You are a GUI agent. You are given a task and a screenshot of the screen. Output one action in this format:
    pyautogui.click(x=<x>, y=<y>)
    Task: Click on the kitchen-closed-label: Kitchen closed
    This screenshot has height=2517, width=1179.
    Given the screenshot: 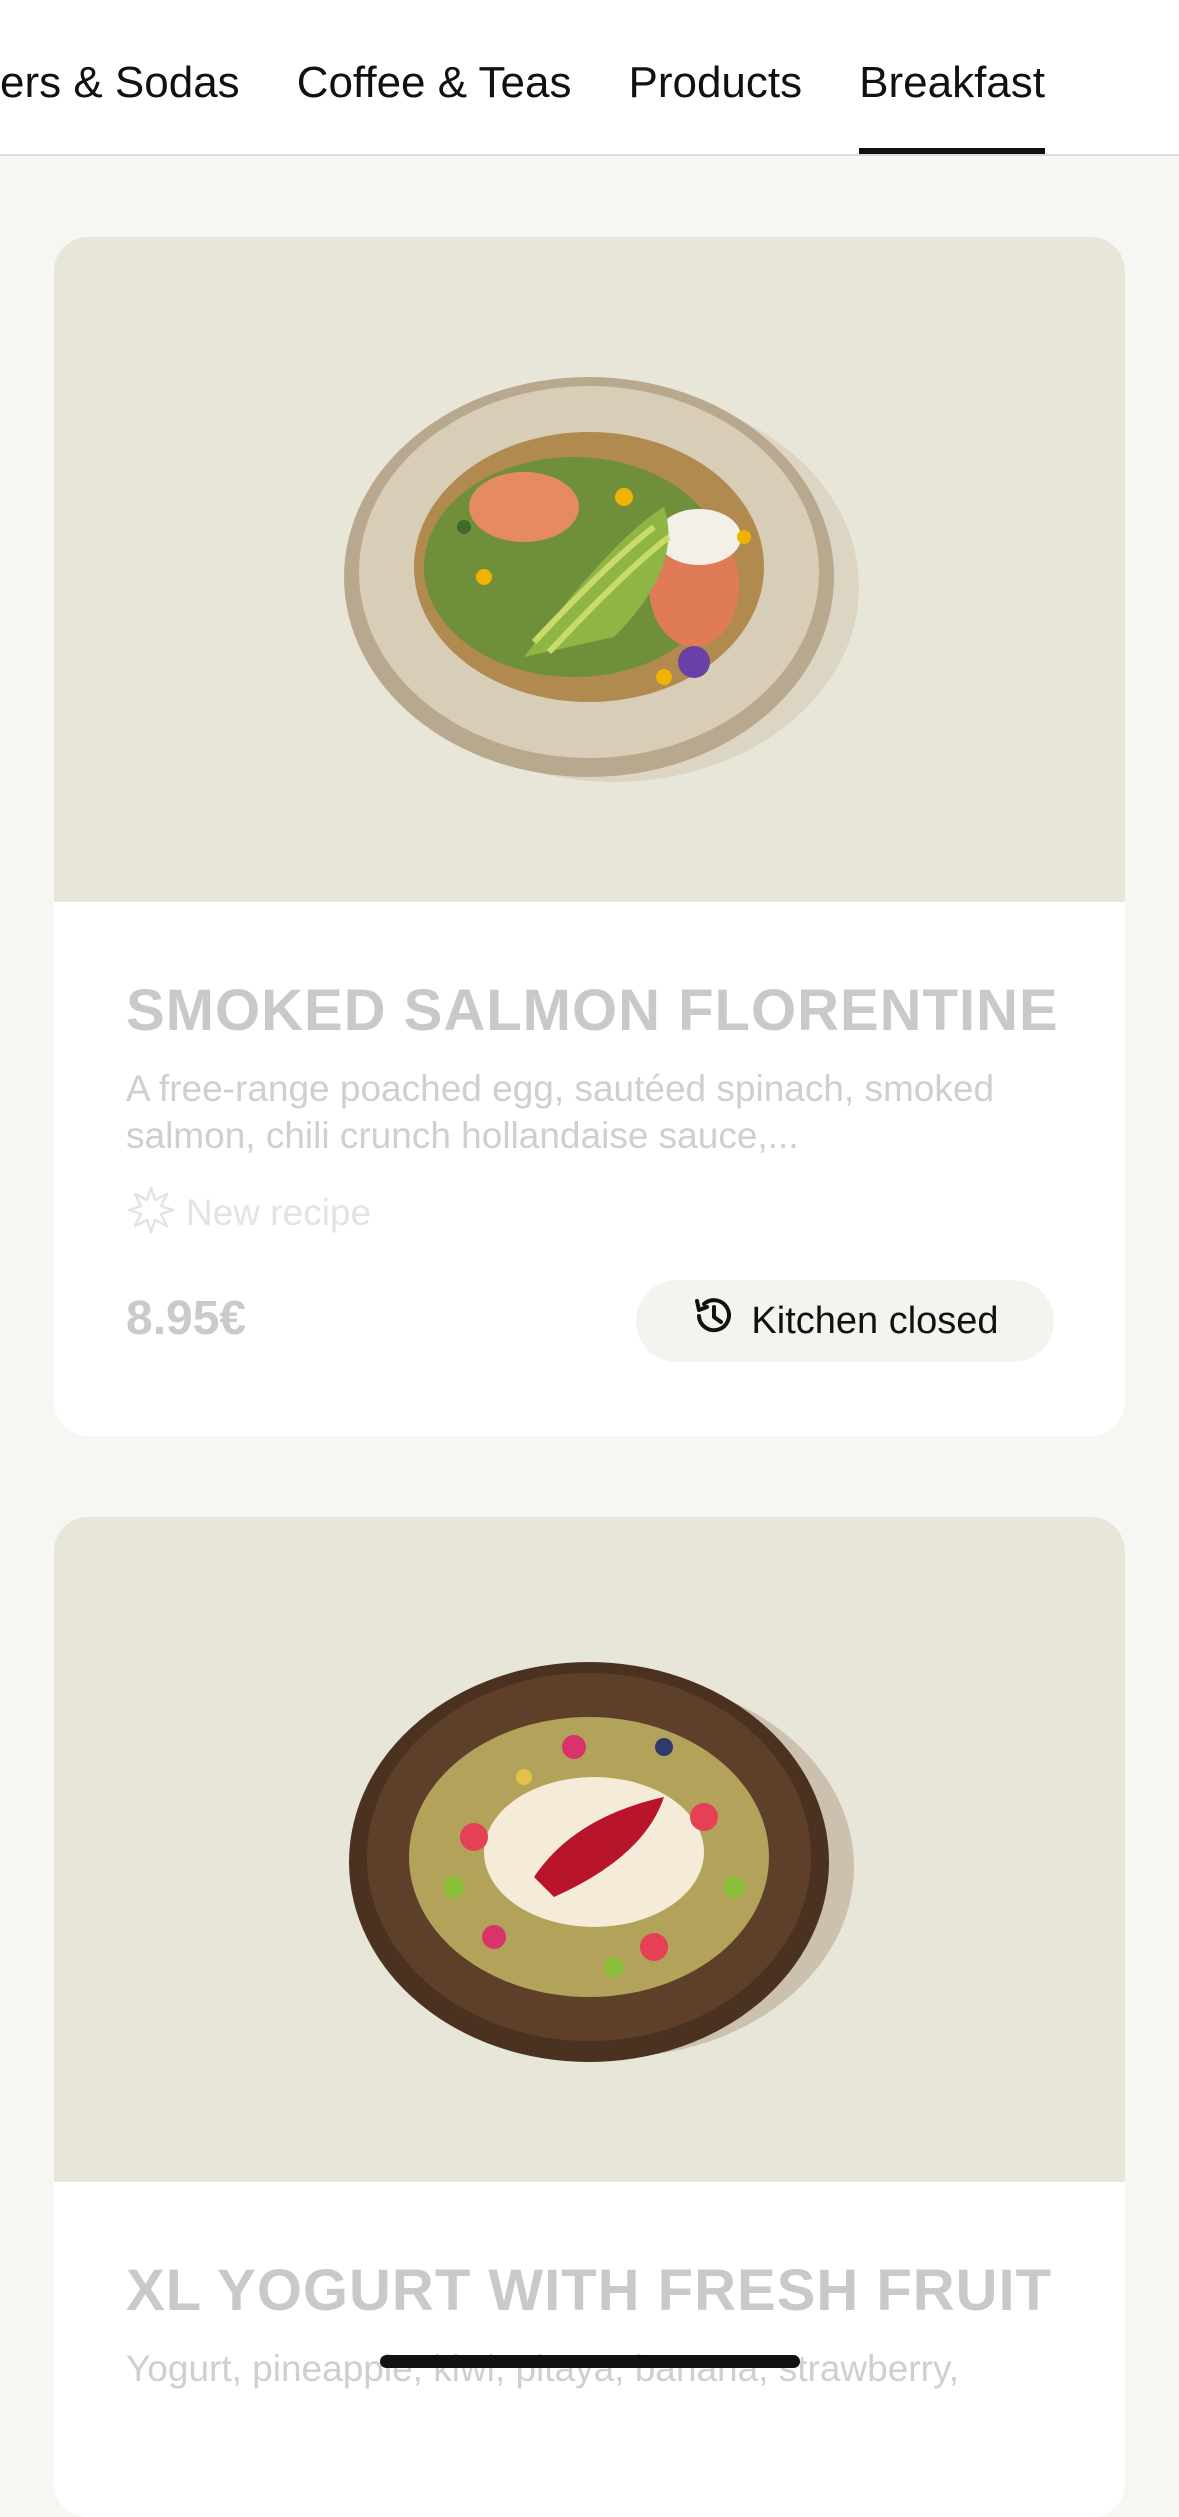 What is the action you would take?
    pyautogui.click(x=875, y=1320)
    